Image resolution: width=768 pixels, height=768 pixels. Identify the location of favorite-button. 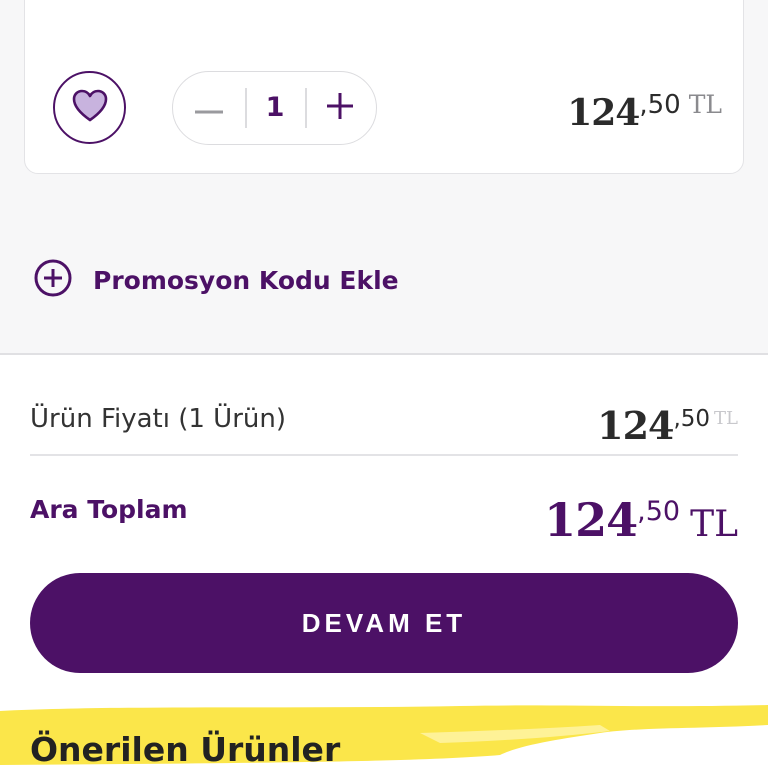
(89, 107).